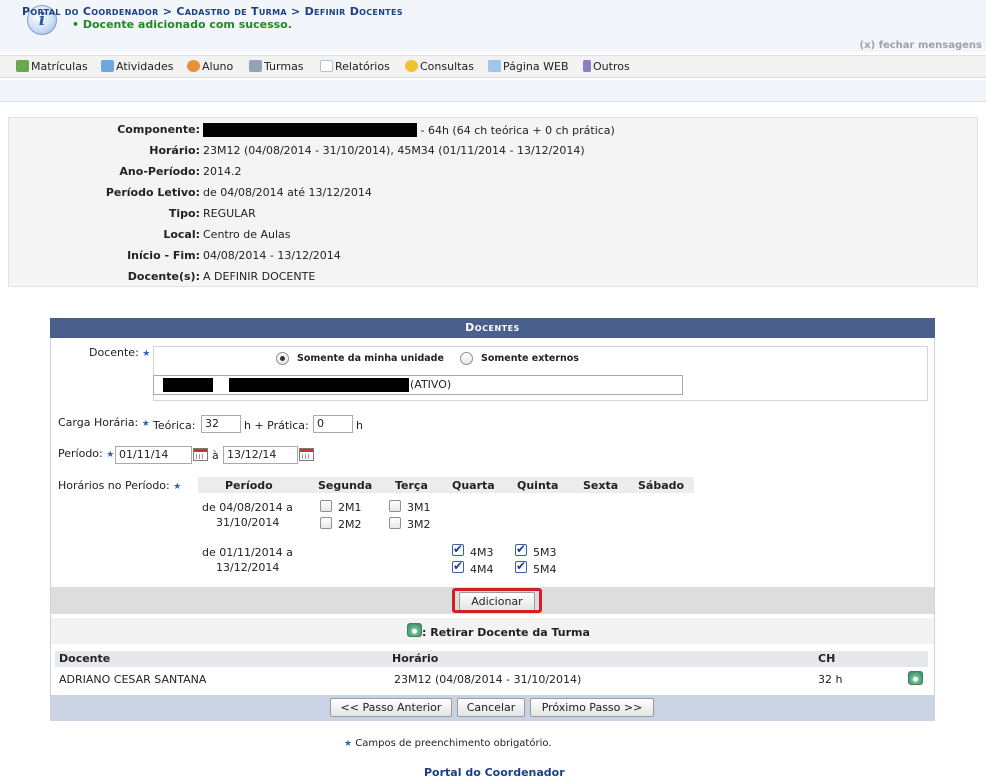  What do you see at coordinates (587, 66) in the screenshot?
I see `others-icon` at bounding box center [587, 66].